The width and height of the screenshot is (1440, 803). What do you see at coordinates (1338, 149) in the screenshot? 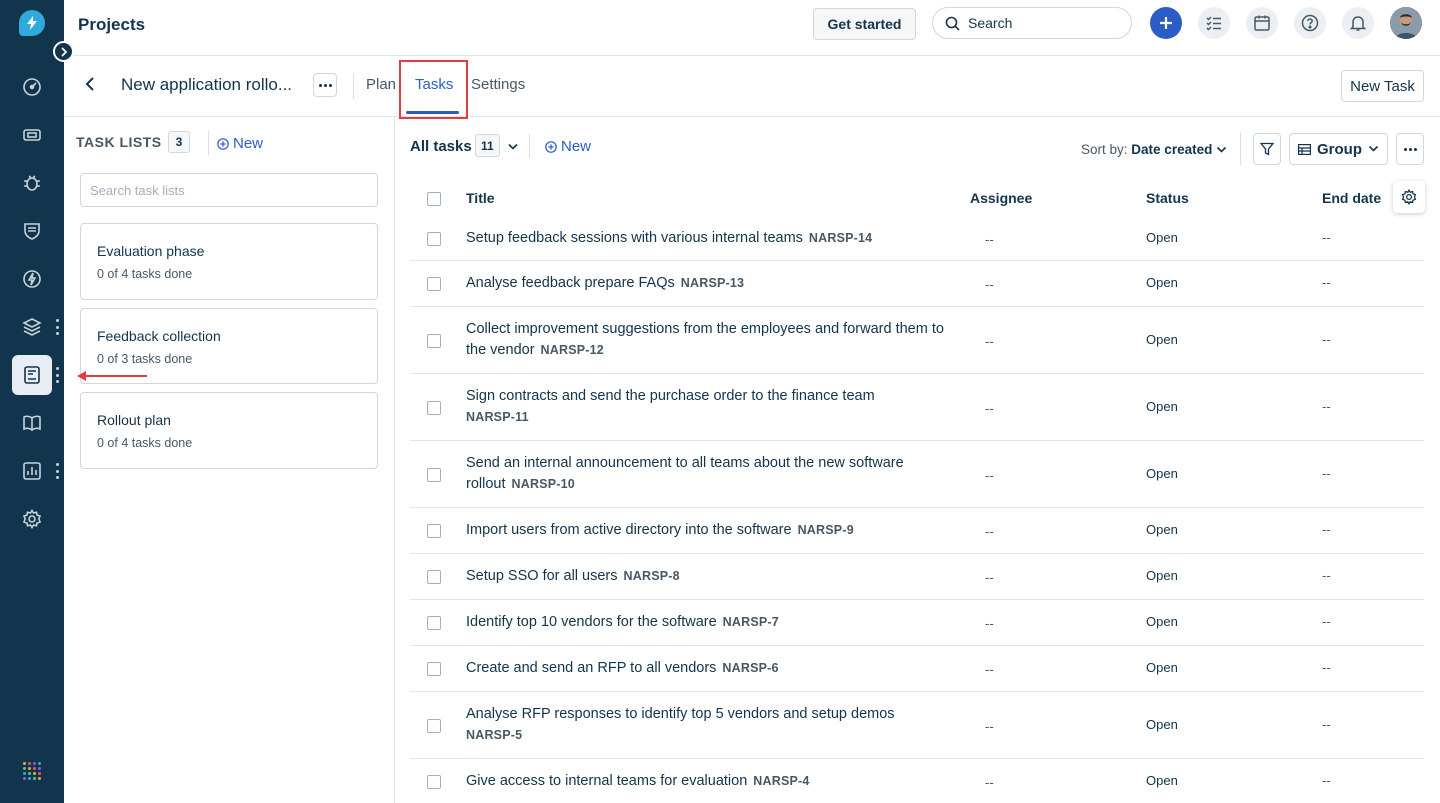
I see `group-by-button: Group` at bounding box center [1338, 149].